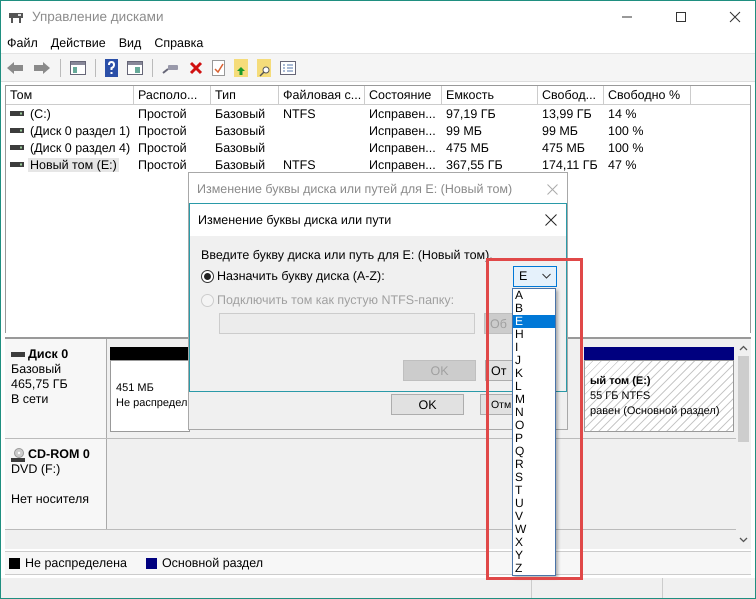 This screenshot has width=756, height=599. What do you see at coordinates (48, 354) in the screenshot?
I see `disk-name: Диск 0` at bounding box center [48, 354].